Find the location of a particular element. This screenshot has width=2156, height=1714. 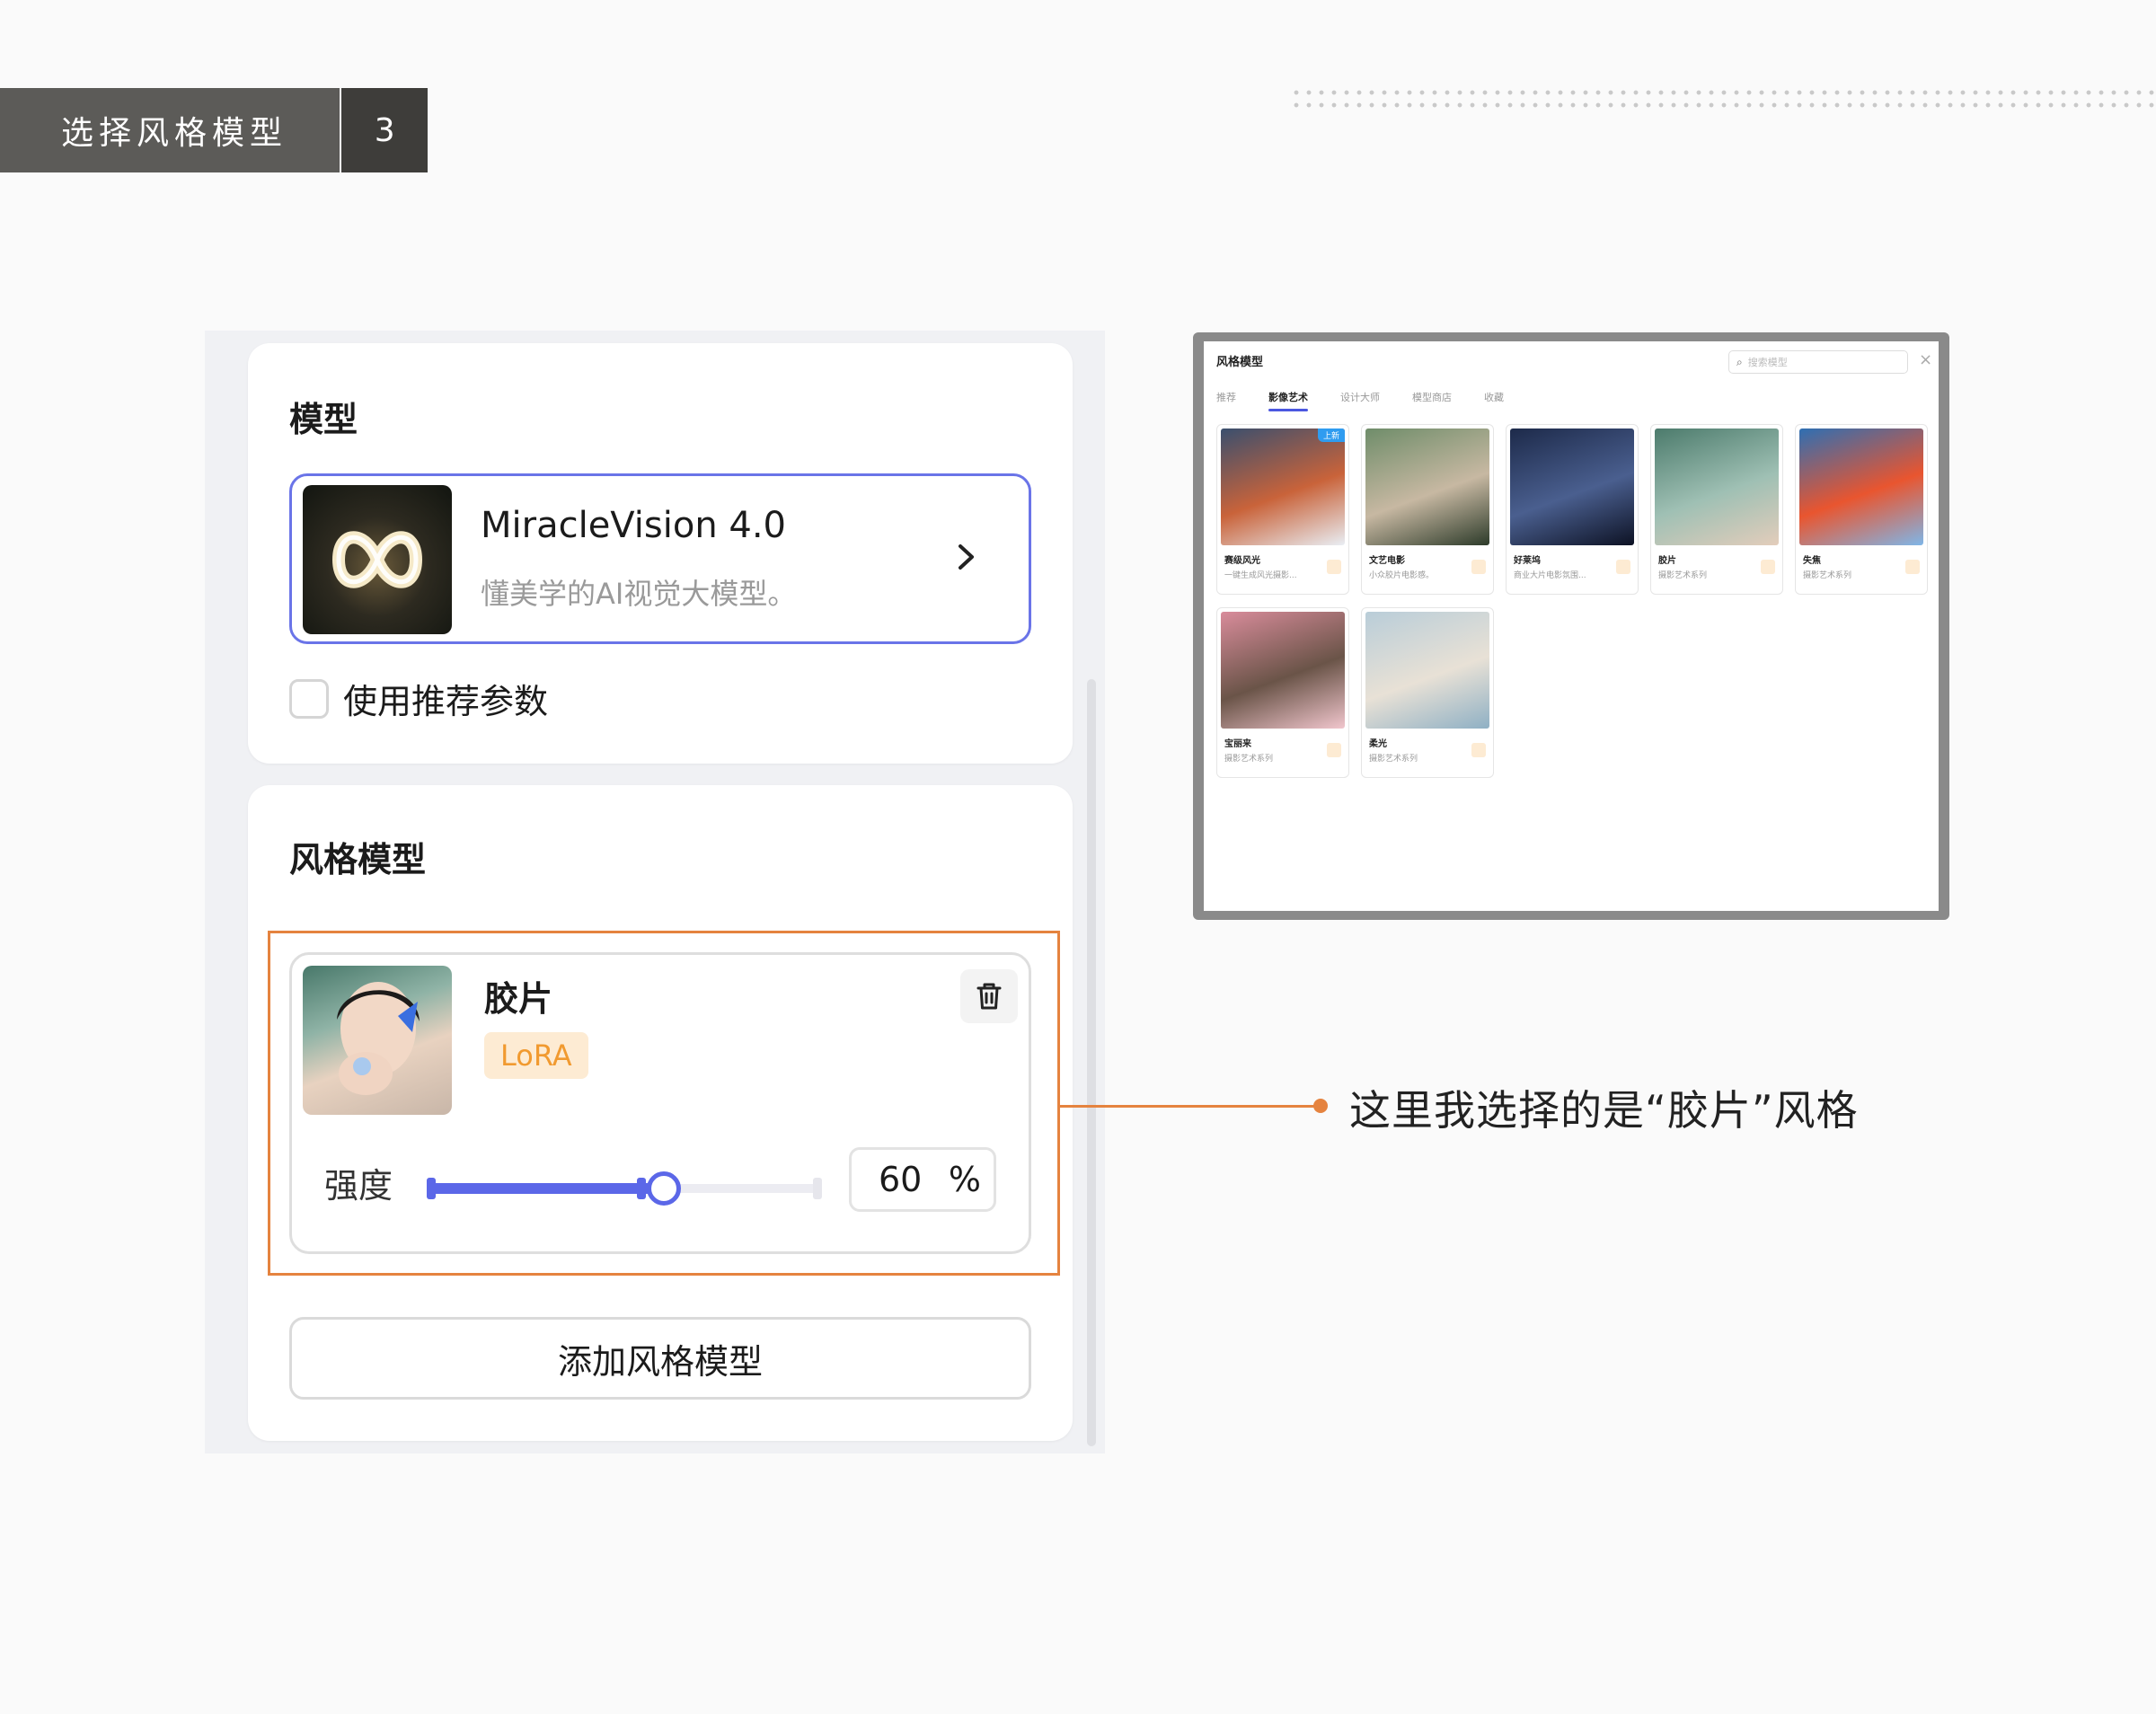

model-card: 模型 MiracleVision 4.0 懂美学的AI视觉大模型。 使用推荐参数 is located at coordinates (661, 553).